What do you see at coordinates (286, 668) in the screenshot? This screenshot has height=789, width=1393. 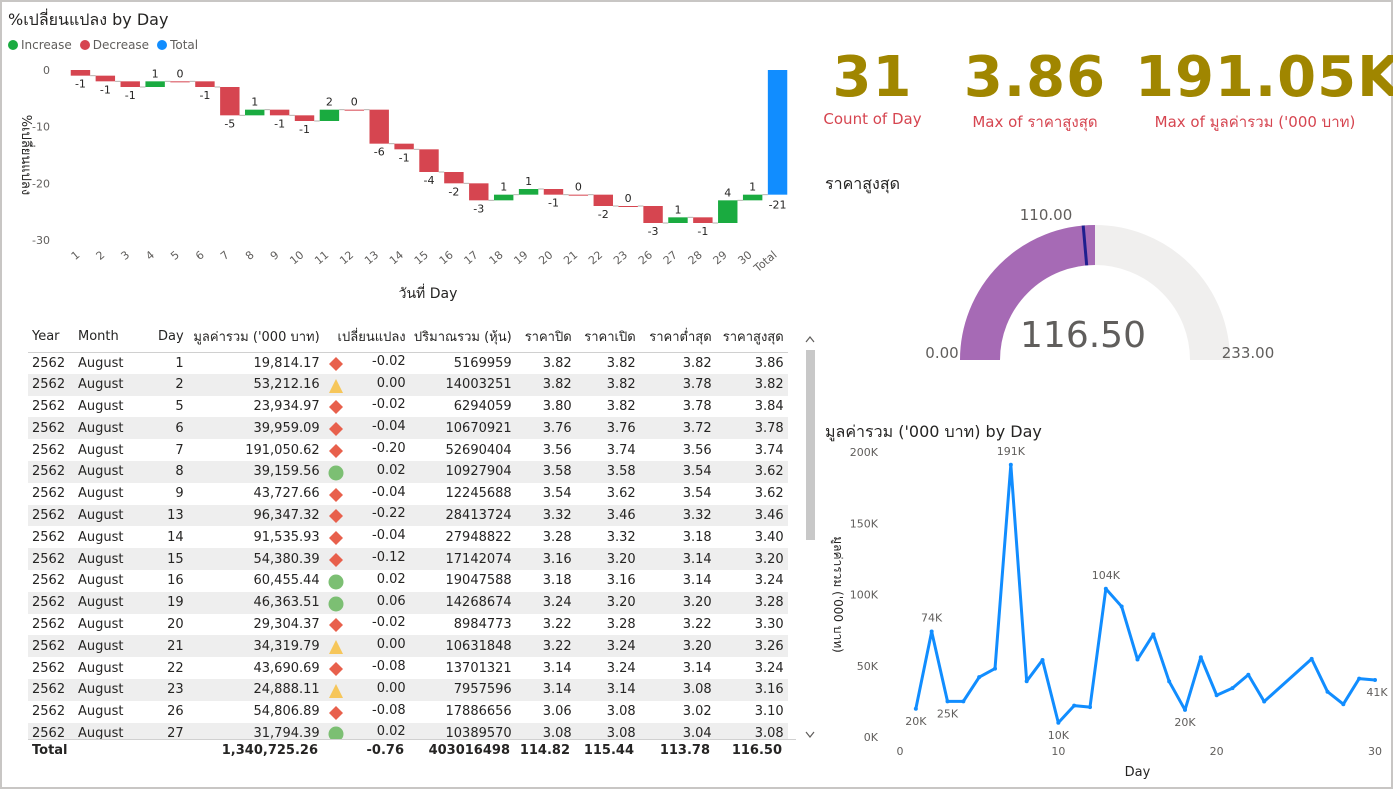 I see `table-cell: 43,690.69` at bounding box center [286, 668].